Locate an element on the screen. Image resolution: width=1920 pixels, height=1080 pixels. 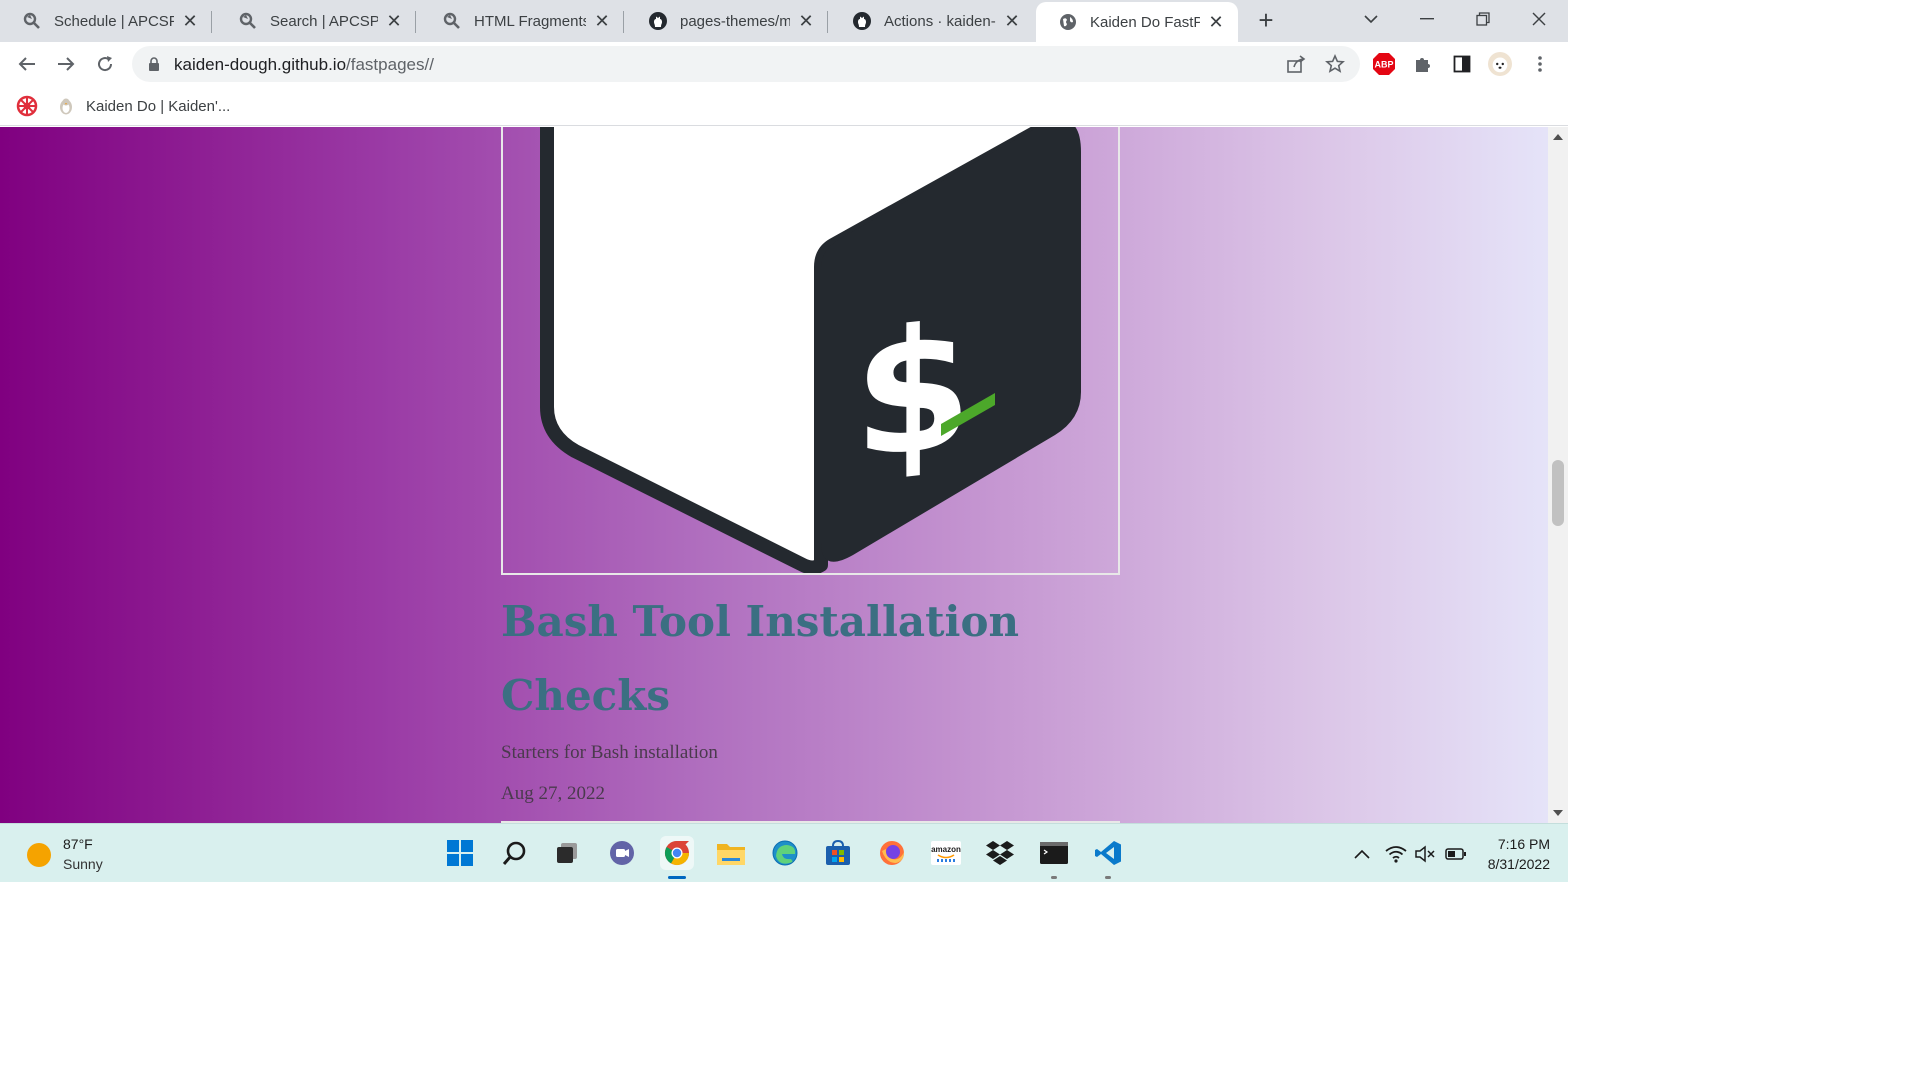
volume-muted-icon is located at coordinates (1425, 854).